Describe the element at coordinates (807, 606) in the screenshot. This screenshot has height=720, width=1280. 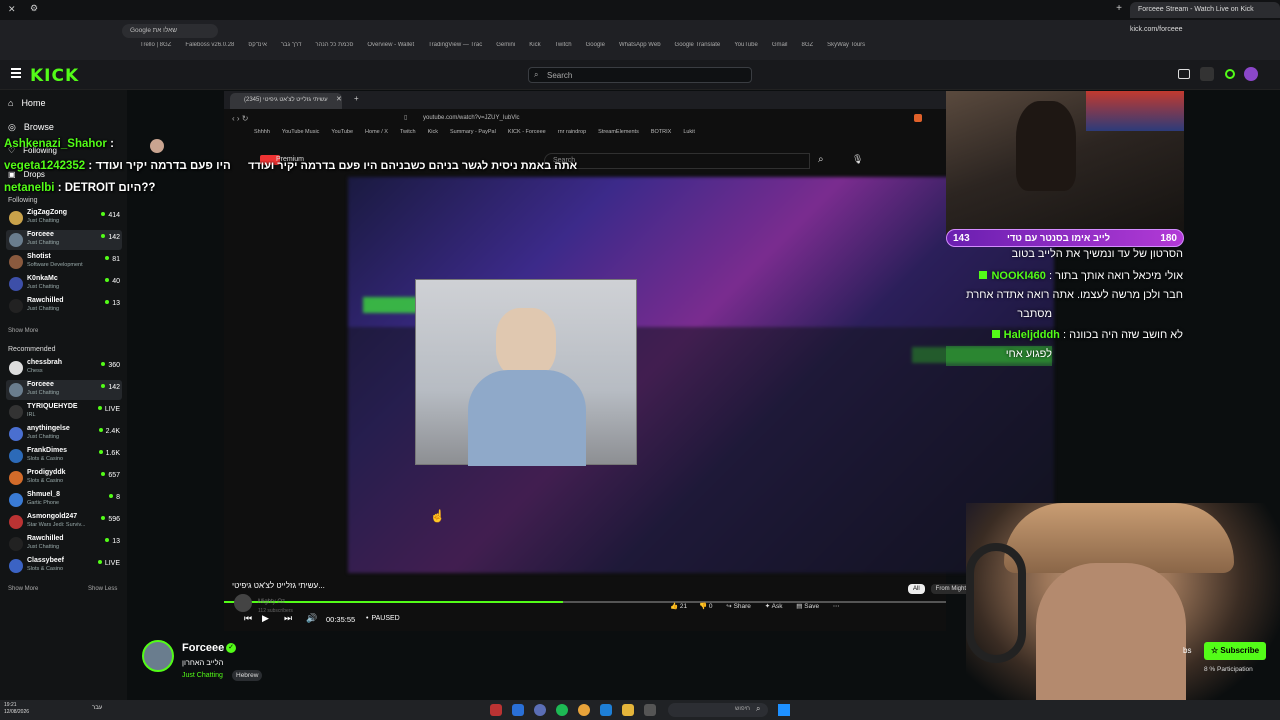
I see `save-button: ▤ Save` at that location.